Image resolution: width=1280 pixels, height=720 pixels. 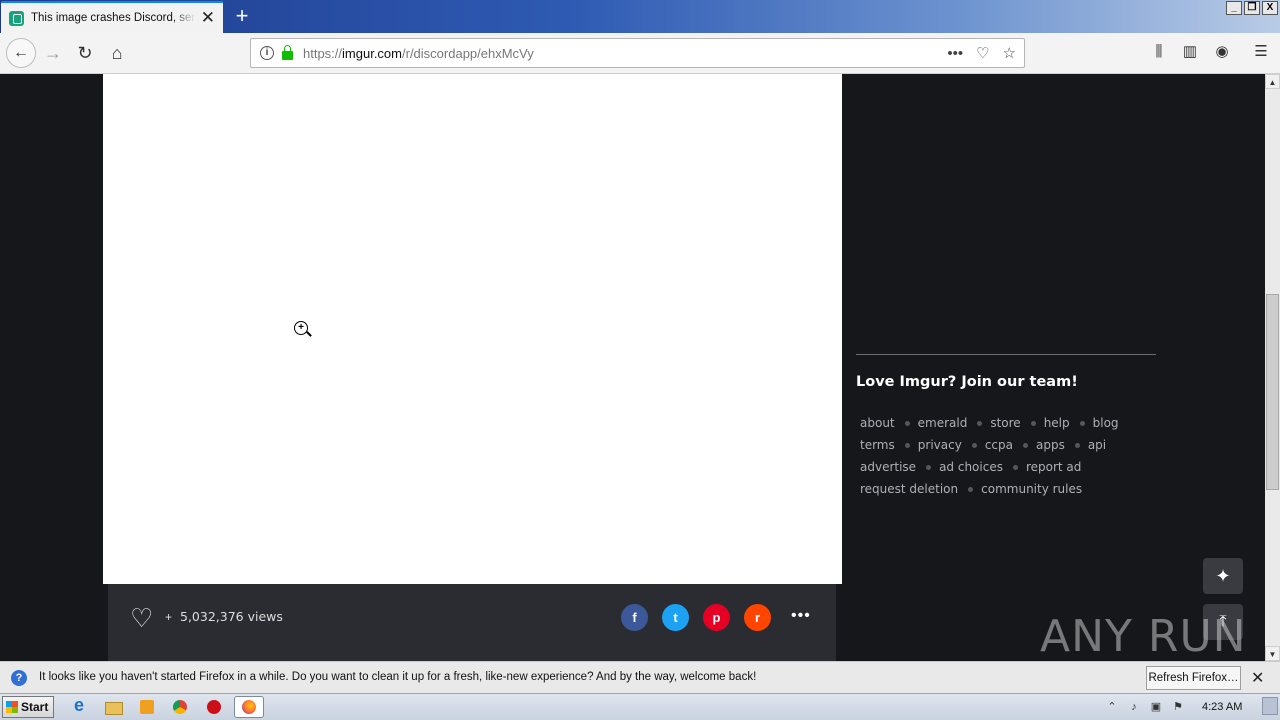 I want to click on pinterest-share-icon: p, so click(x=716, y=617).